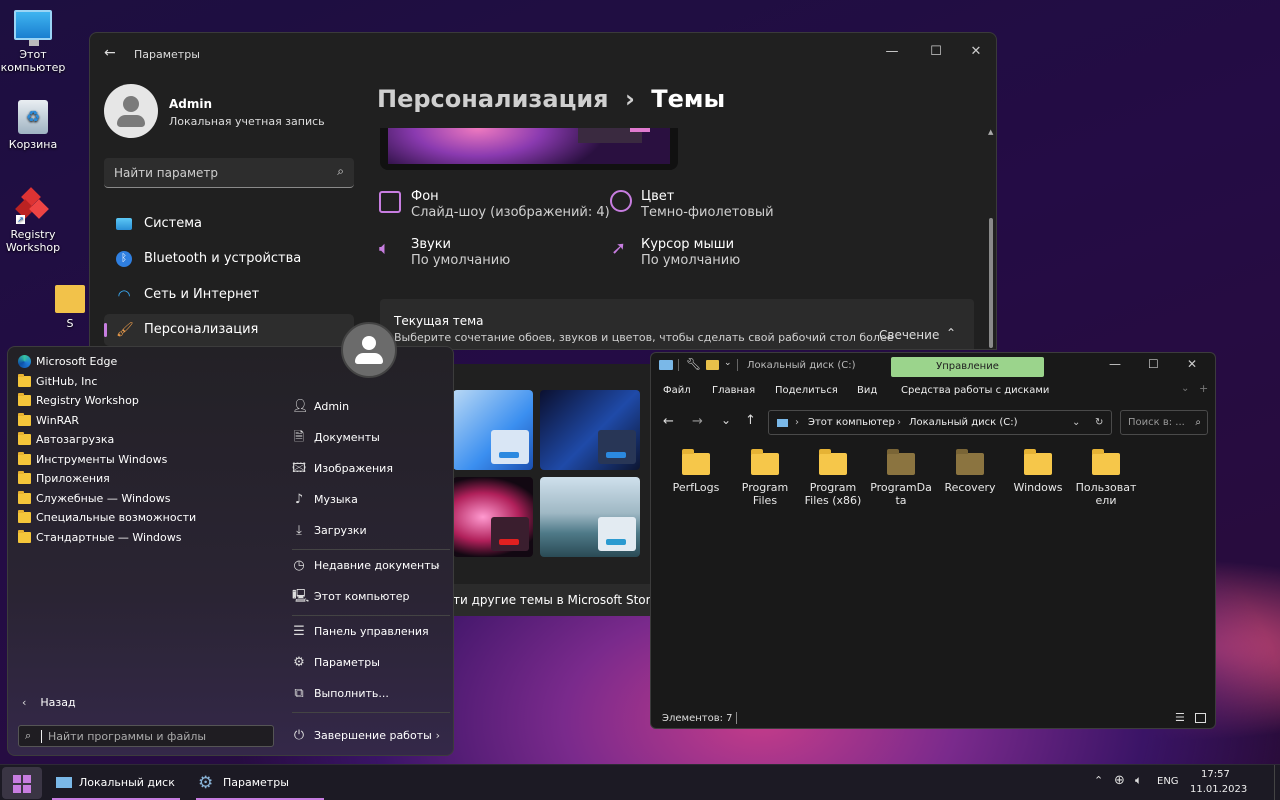  What do you see at coordinates (92, 459) in the screenshot?
I see `app-item-folder: Инструменты Windows` at bounding box center [92, 459].